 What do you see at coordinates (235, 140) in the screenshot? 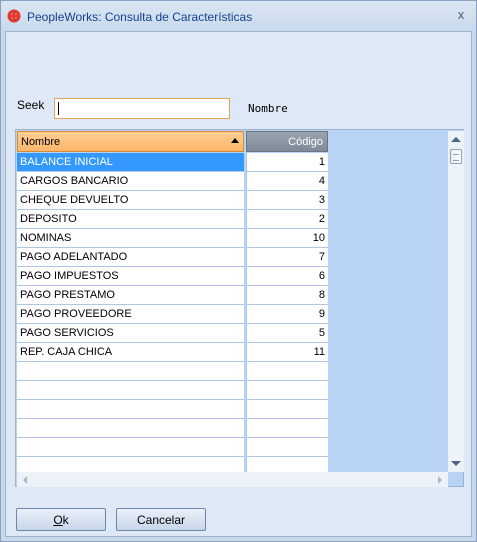
I see `sort-ascending-icon` at bounding box center [235, 140].